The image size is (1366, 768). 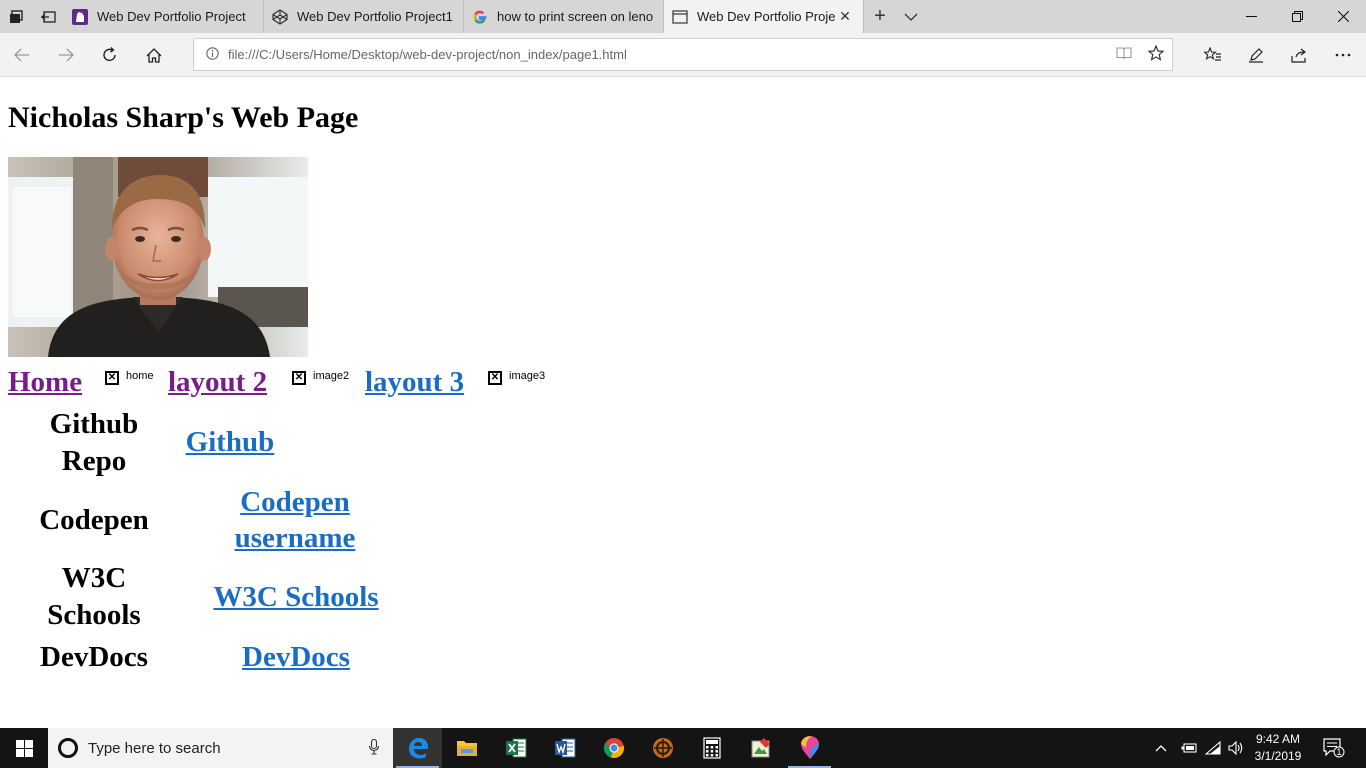 I want to click on row-label-devdocs: DevDocs, so click(x=94, y=657).